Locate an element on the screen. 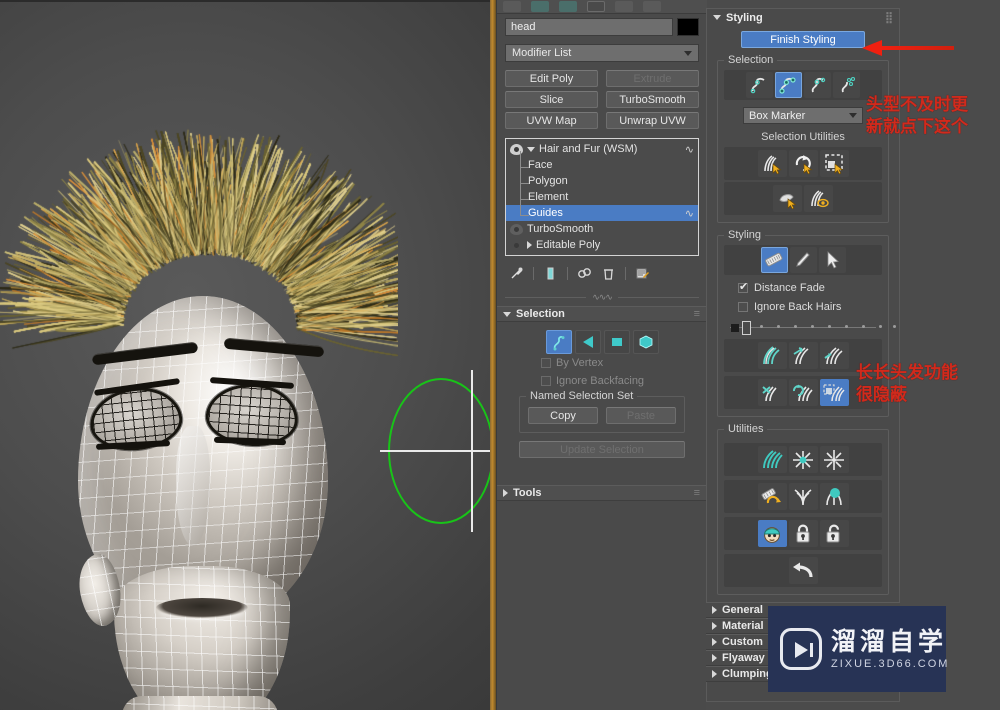 This screenshot has height=710, width=1000. pin-stack-icon is located at coordinates (516, 273).